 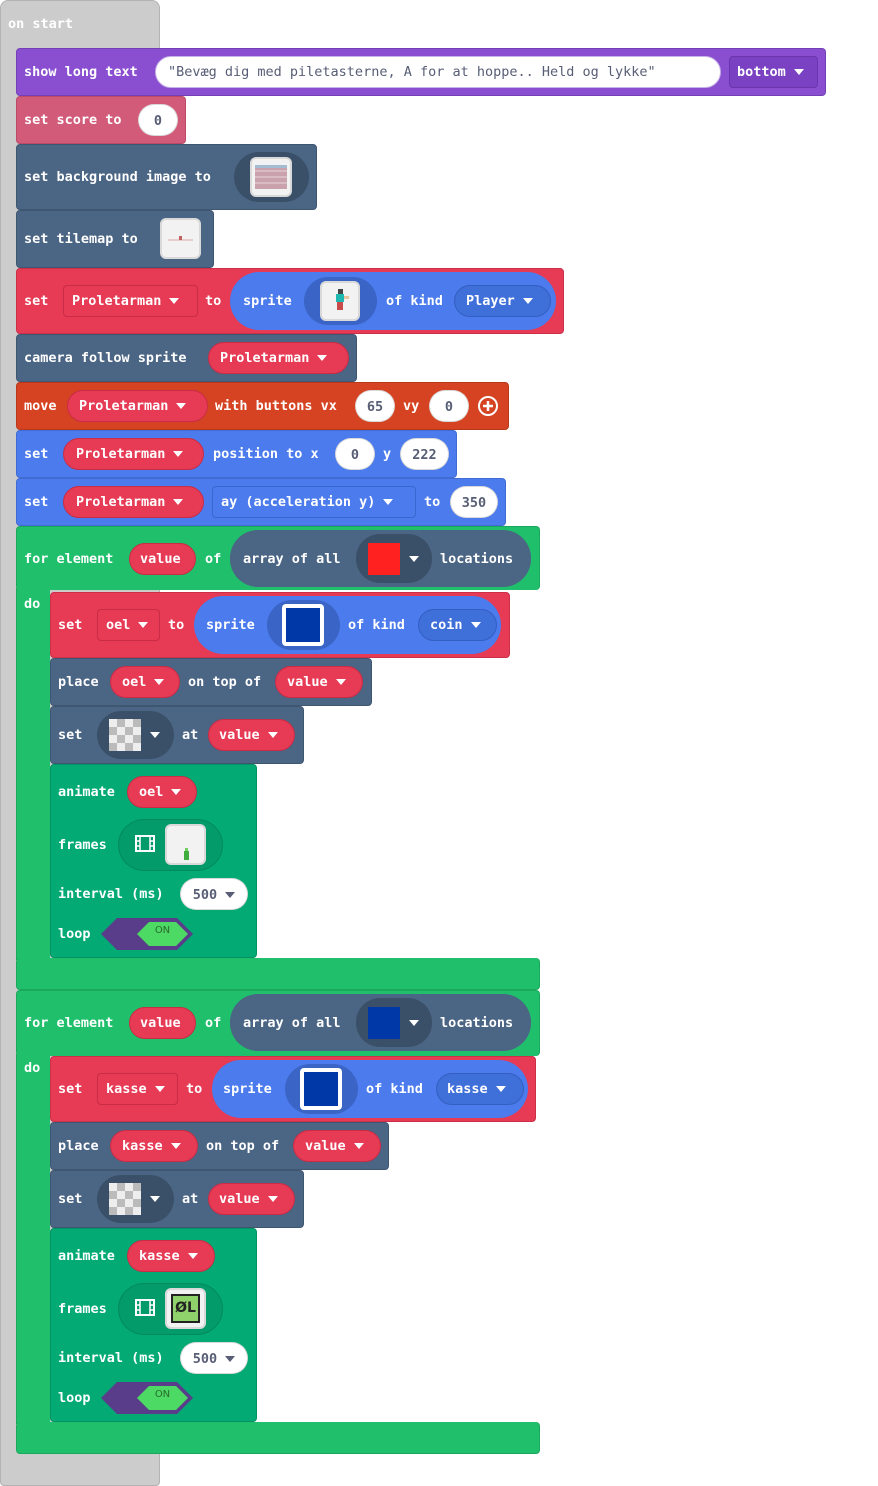 What do you see at coordinates (387, 454) in the screenshot?
I see `position-y-label: y` at bounding box center [387, 454].